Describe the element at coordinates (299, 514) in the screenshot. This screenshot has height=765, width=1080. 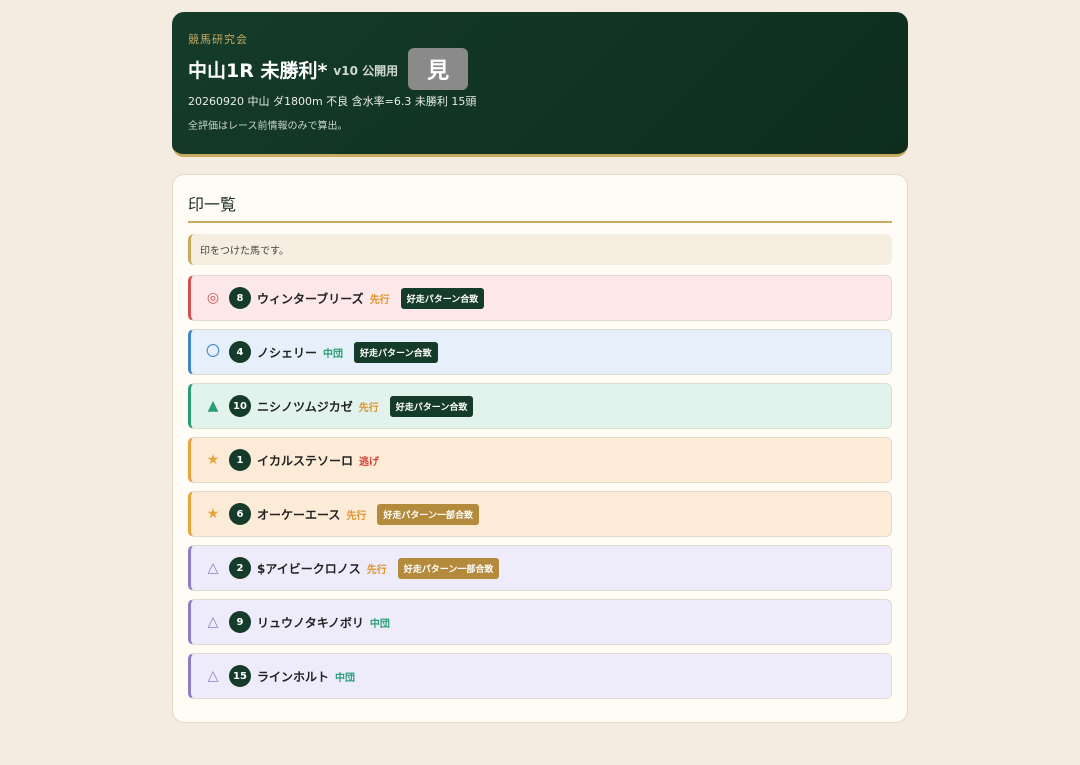
I see `horse-name: オーケーエース` at that location.